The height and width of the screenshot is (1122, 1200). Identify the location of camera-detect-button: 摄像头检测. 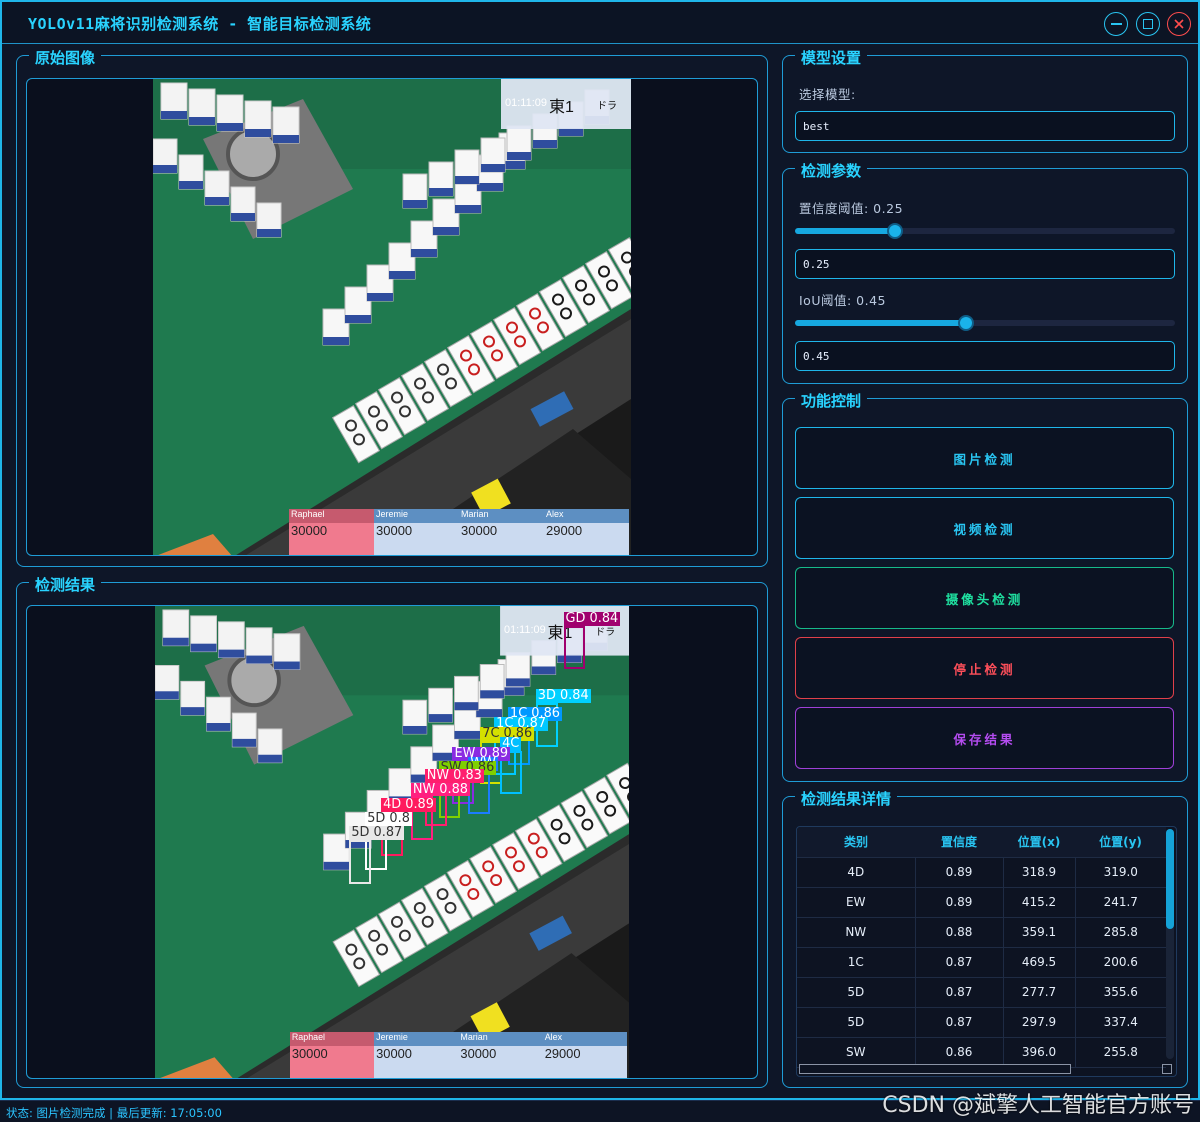
(984, 598).